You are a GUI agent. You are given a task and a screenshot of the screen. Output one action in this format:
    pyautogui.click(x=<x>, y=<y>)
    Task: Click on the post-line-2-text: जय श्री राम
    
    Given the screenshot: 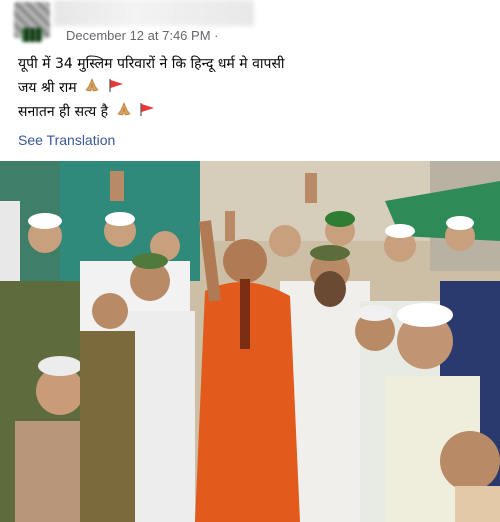 What is the action you would take?
    pyautogui.click(x=47, y=88)
    